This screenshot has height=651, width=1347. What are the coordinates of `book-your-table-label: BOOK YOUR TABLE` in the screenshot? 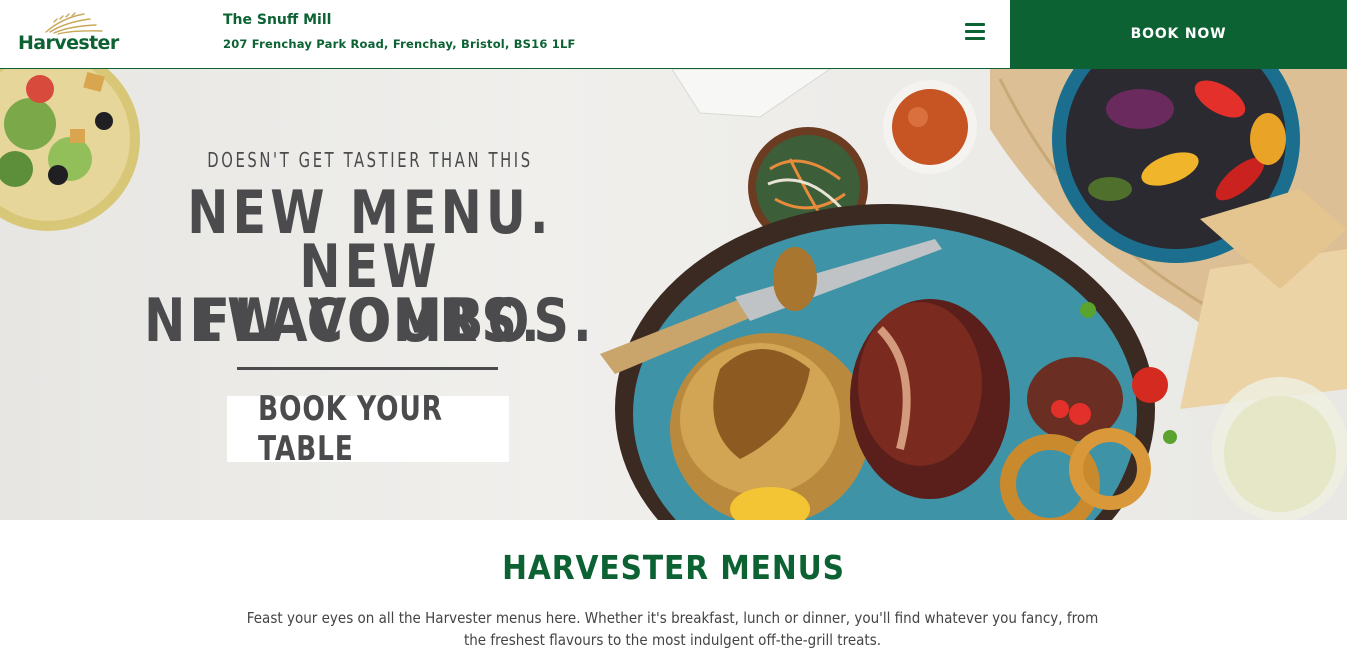 It's located at (350, 429).